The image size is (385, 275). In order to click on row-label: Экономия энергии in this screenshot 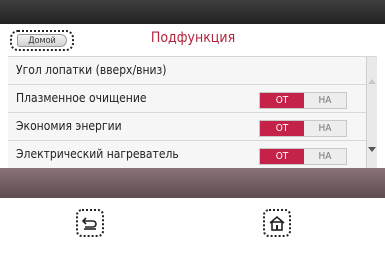, I will do `click(69, 126)`.